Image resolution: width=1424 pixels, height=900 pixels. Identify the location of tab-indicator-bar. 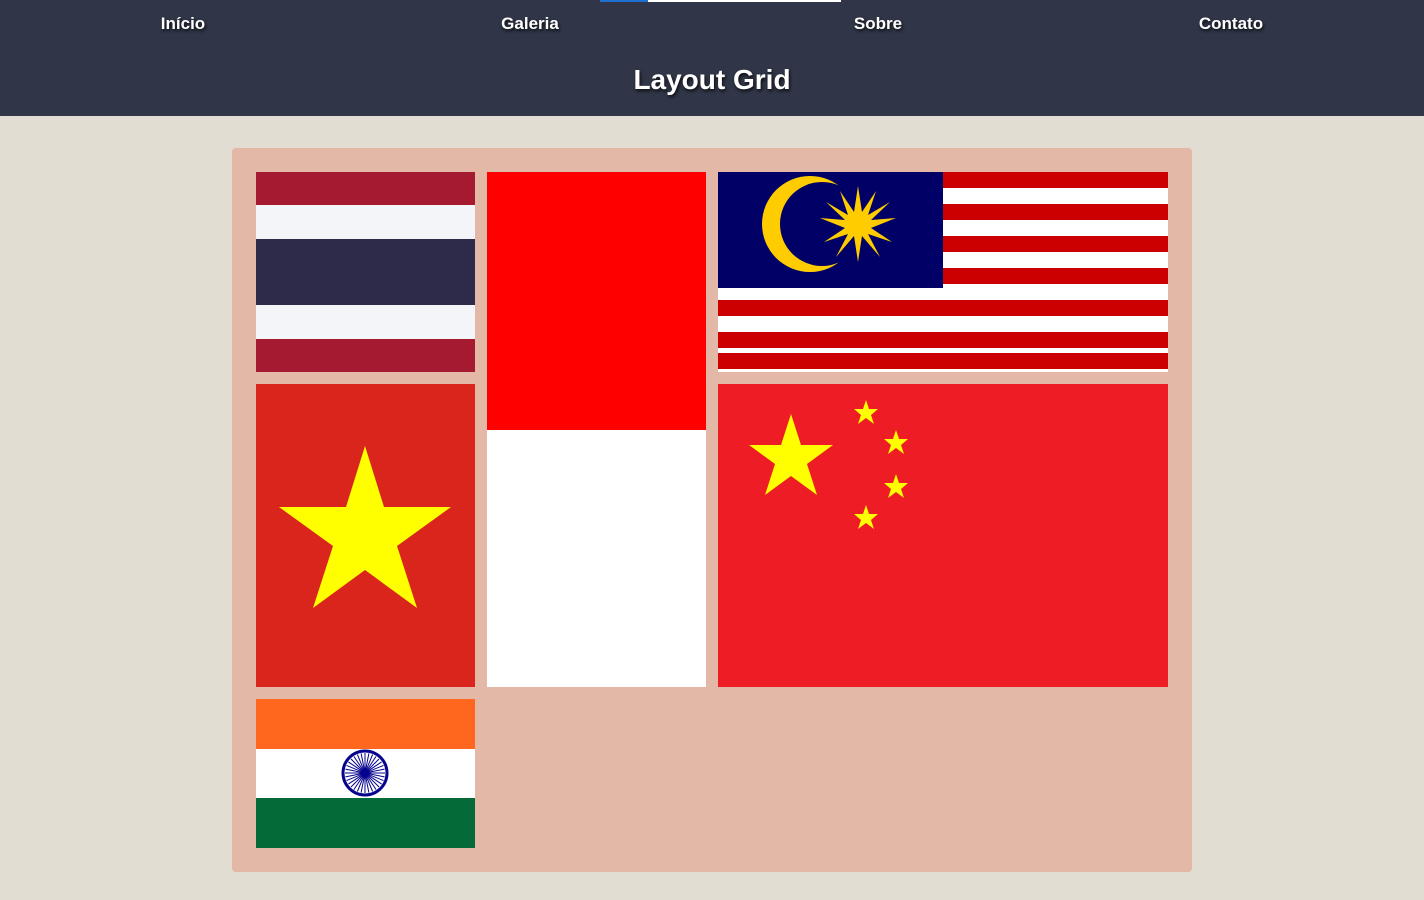
(744, 1).